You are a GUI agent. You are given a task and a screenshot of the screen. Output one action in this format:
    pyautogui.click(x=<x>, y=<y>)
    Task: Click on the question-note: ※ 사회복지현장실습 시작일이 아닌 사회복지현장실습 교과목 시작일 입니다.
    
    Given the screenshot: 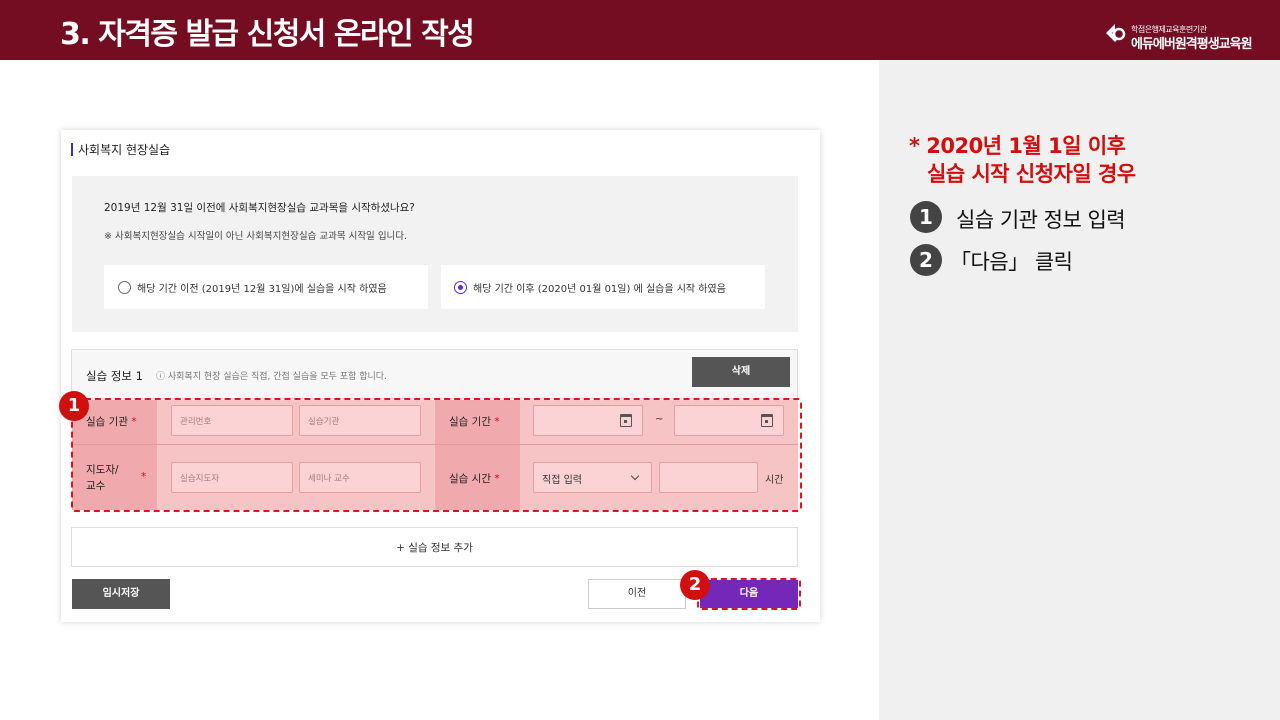 What is the action you would take?
    pyautogui.click(x=256, y=236)
    